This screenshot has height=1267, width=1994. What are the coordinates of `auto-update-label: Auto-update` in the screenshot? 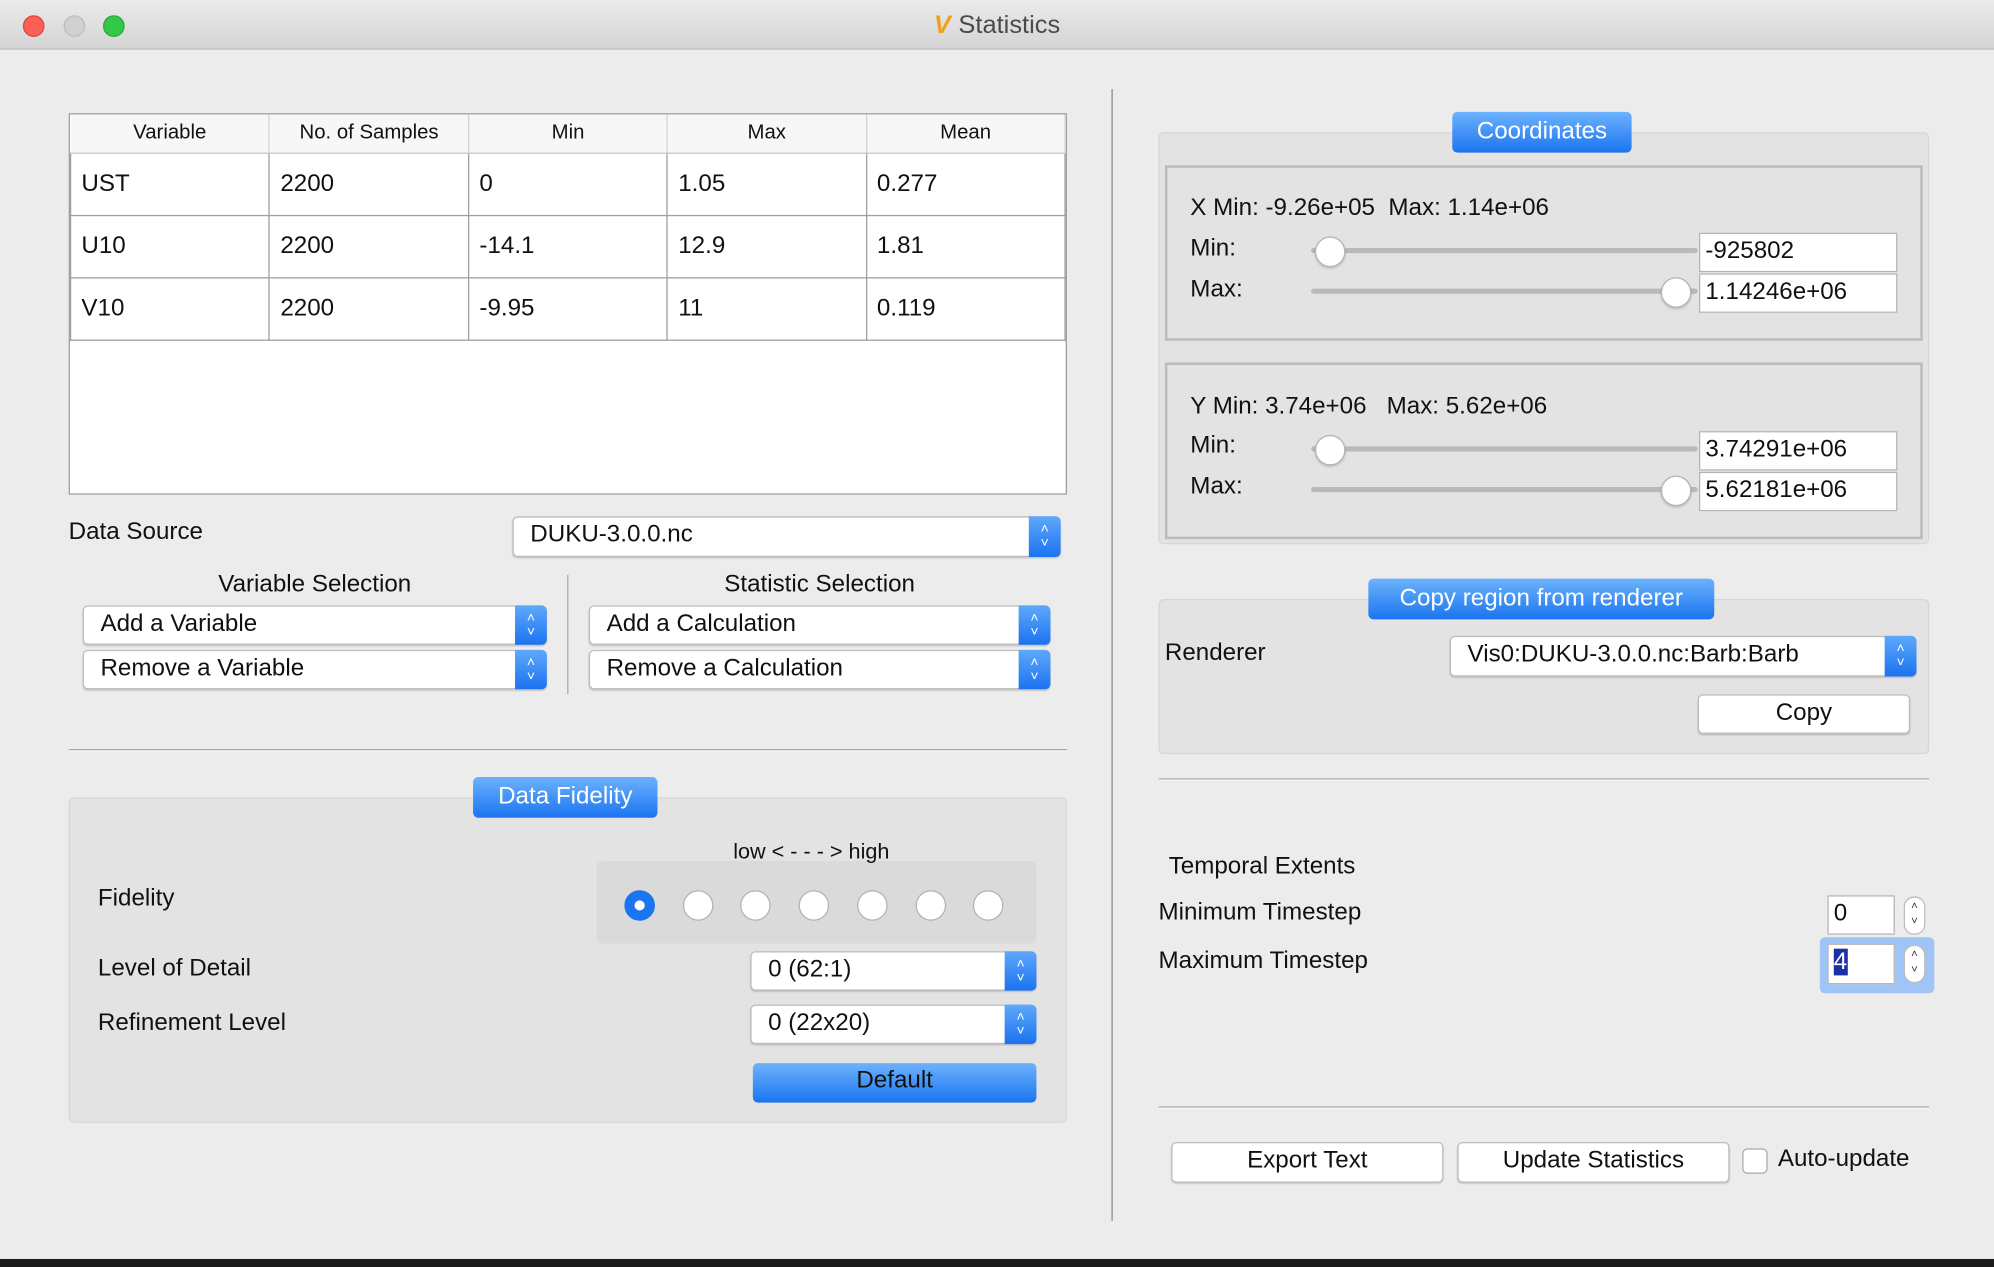 It's located at (1843, 1159).